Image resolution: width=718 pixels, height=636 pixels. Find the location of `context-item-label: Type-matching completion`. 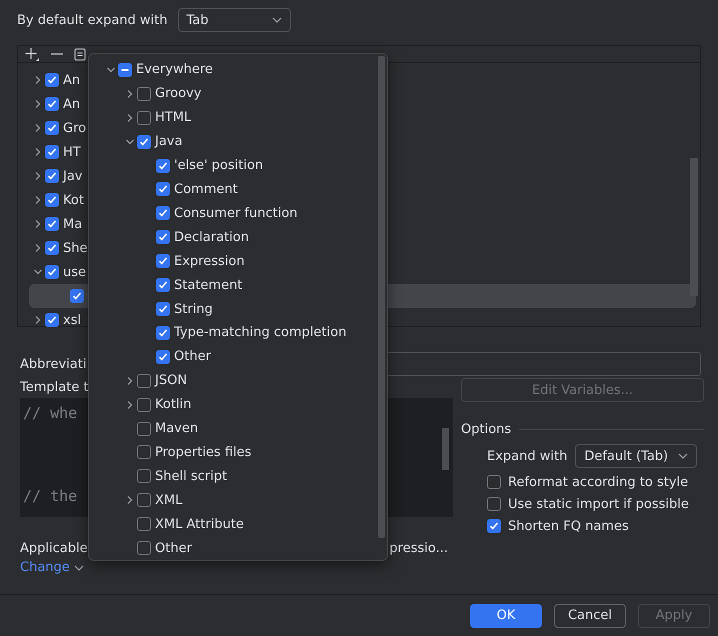

context-item-label: Type-matching completion is located at coordinates (260, 332).